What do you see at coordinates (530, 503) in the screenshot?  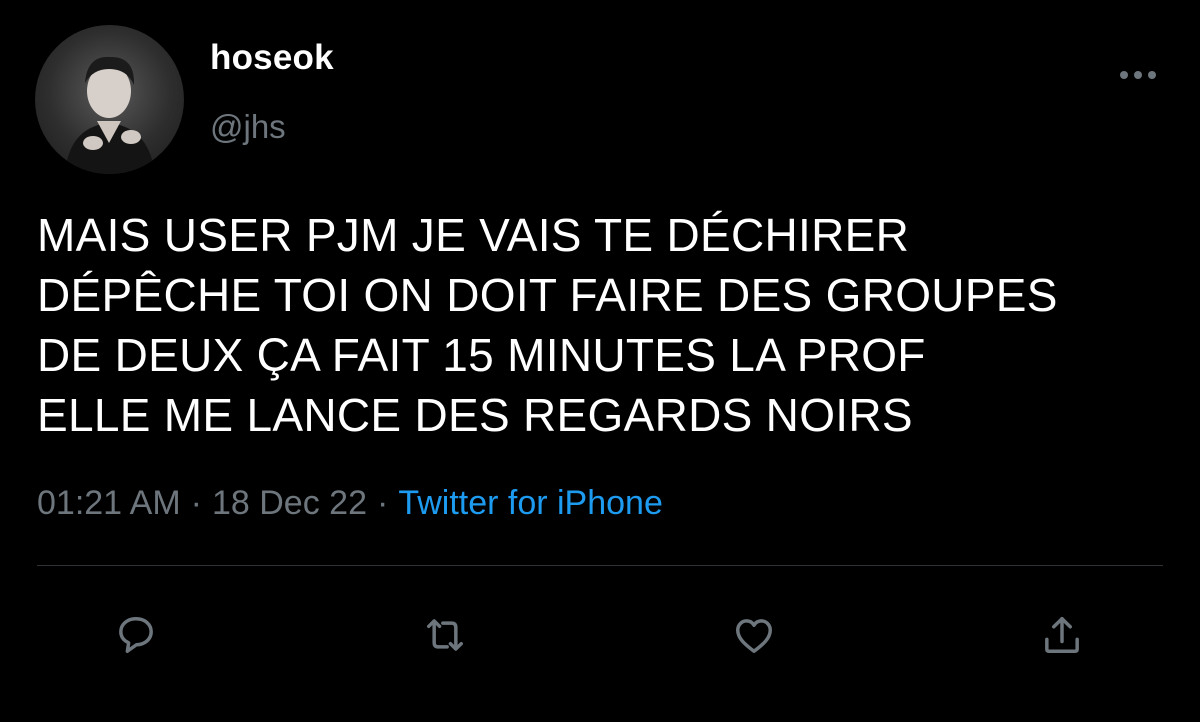 I see `tweet-source-link: Twitter for iPhone` at bounding box center [530, 503].